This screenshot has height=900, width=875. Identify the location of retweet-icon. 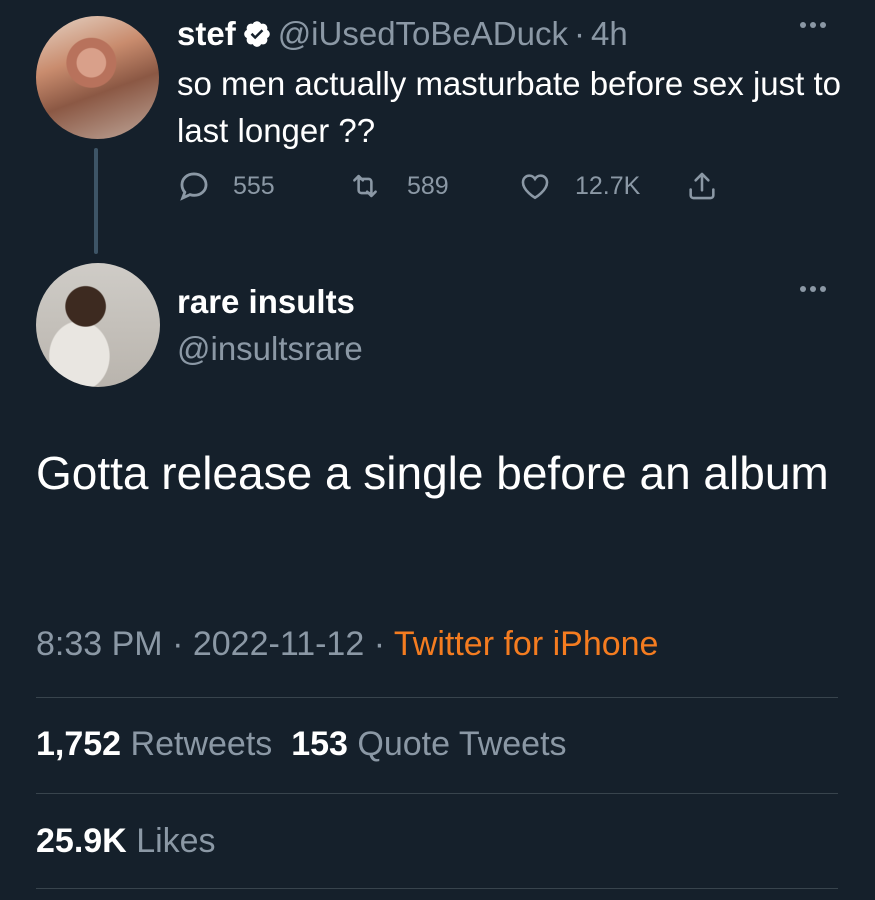
(365, 186).